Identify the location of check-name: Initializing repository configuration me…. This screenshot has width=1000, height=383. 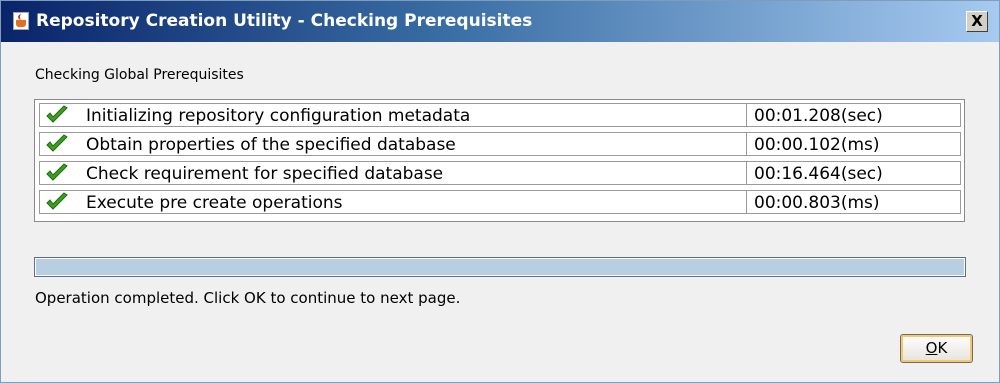
(278, 116).